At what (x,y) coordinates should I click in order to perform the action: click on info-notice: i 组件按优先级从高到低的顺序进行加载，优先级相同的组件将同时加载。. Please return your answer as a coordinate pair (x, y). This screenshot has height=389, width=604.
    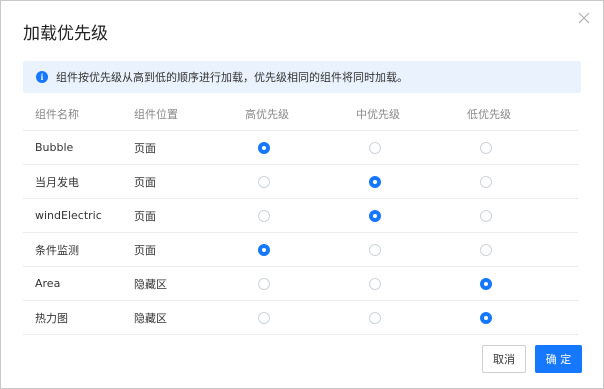
    Looking at the image, I should click on (302, 77).